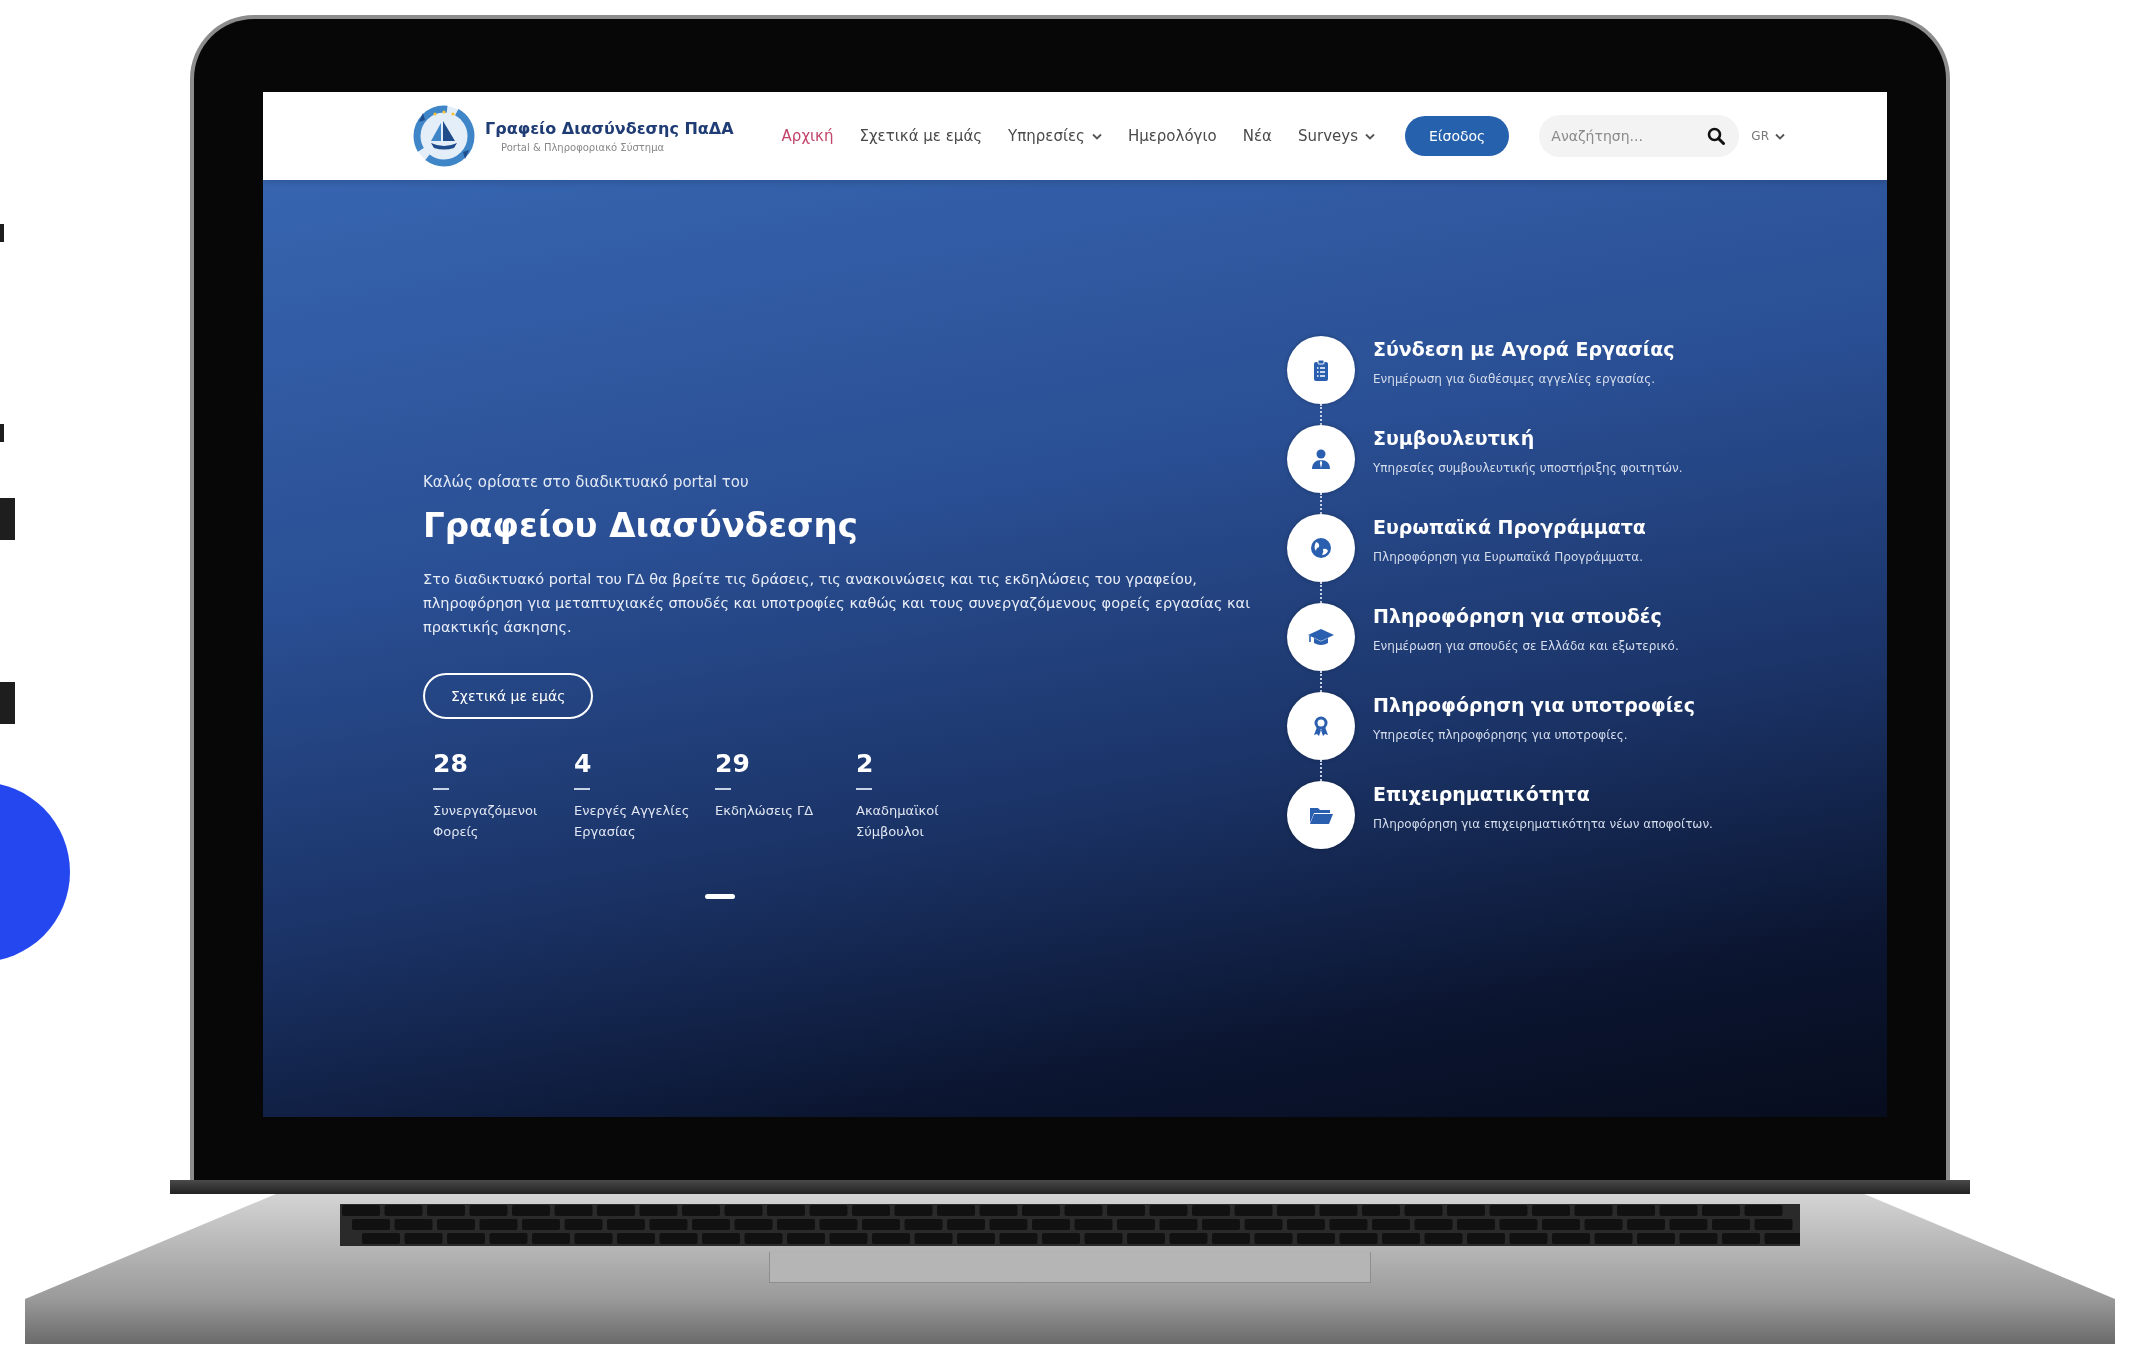 Image resolution: width=2140 pixels, height=1365 pixels. Describe the element at coordinates (1501, 735) in the screenshot. I see `service-description: Υπηρεσίες πληροφόρησης για υποτροφίες.` at that location.